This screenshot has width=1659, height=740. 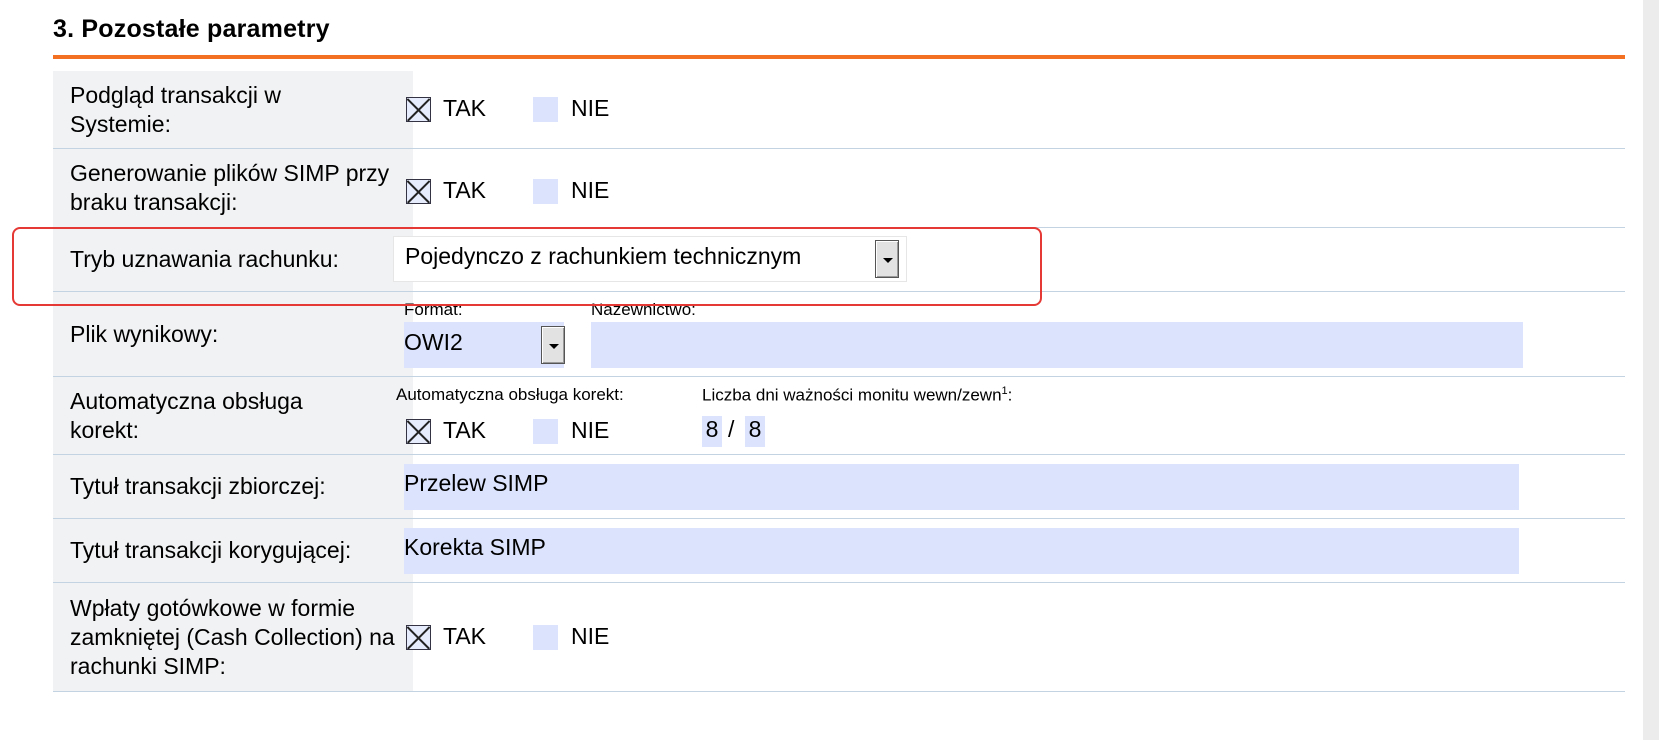 What do you see at coordinates (233, 415) in the screenshot?
I see `row-label: Automatyczna obsługa korekt:` at bounding box center [233, 415].